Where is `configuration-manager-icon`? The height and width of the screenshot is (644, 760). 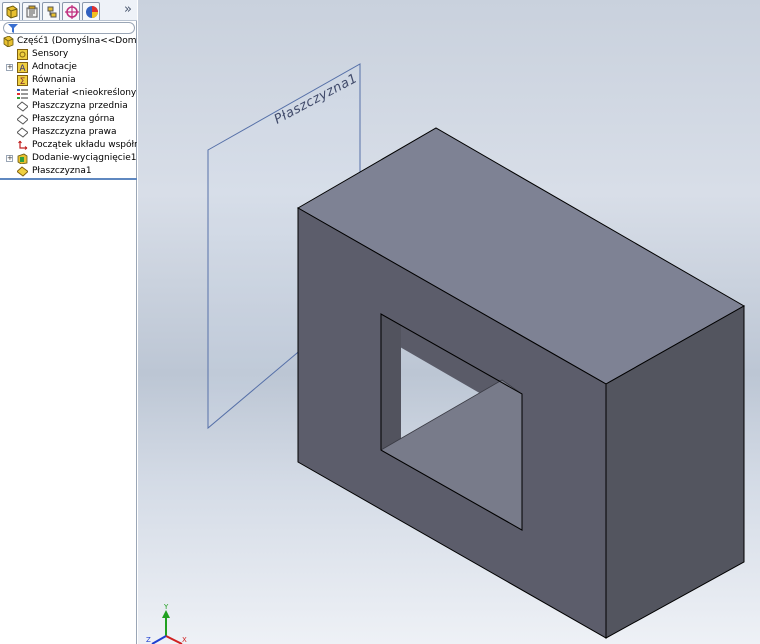
configuration-manager-icon is located at coordinates (52, 12).